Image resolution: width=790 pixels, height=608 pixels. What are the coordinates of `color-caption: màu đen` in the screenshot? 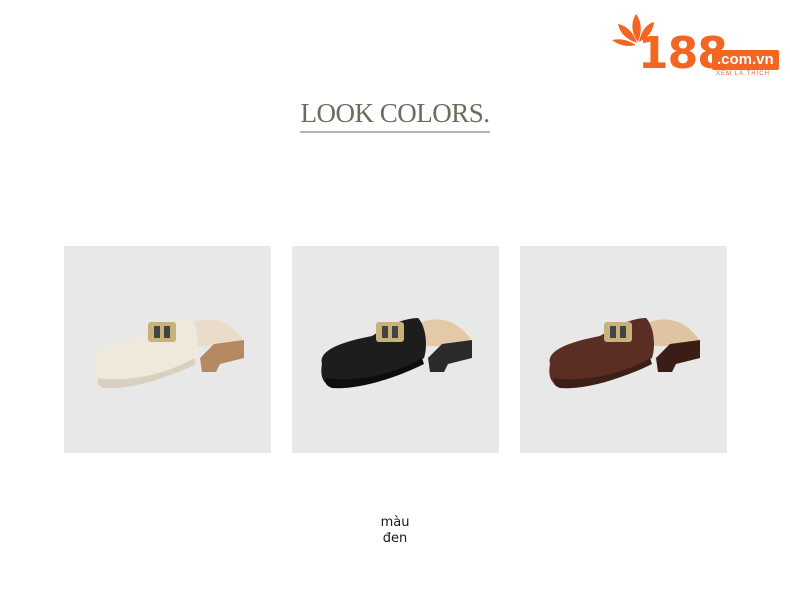 It's located at (395, 531).